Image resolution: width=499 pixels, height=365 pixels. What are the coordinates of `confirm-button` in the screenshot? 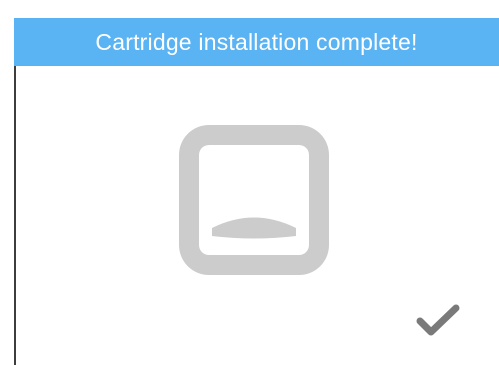 It's located at (438, 320).